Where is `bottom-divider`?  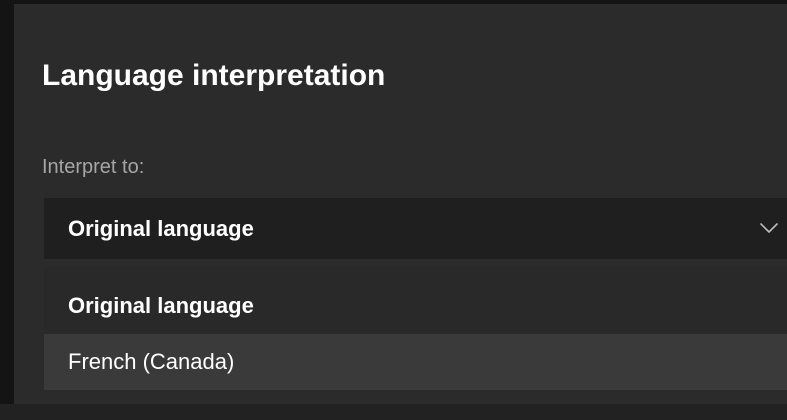 bottom-divider is located at coordinates (393, 412).